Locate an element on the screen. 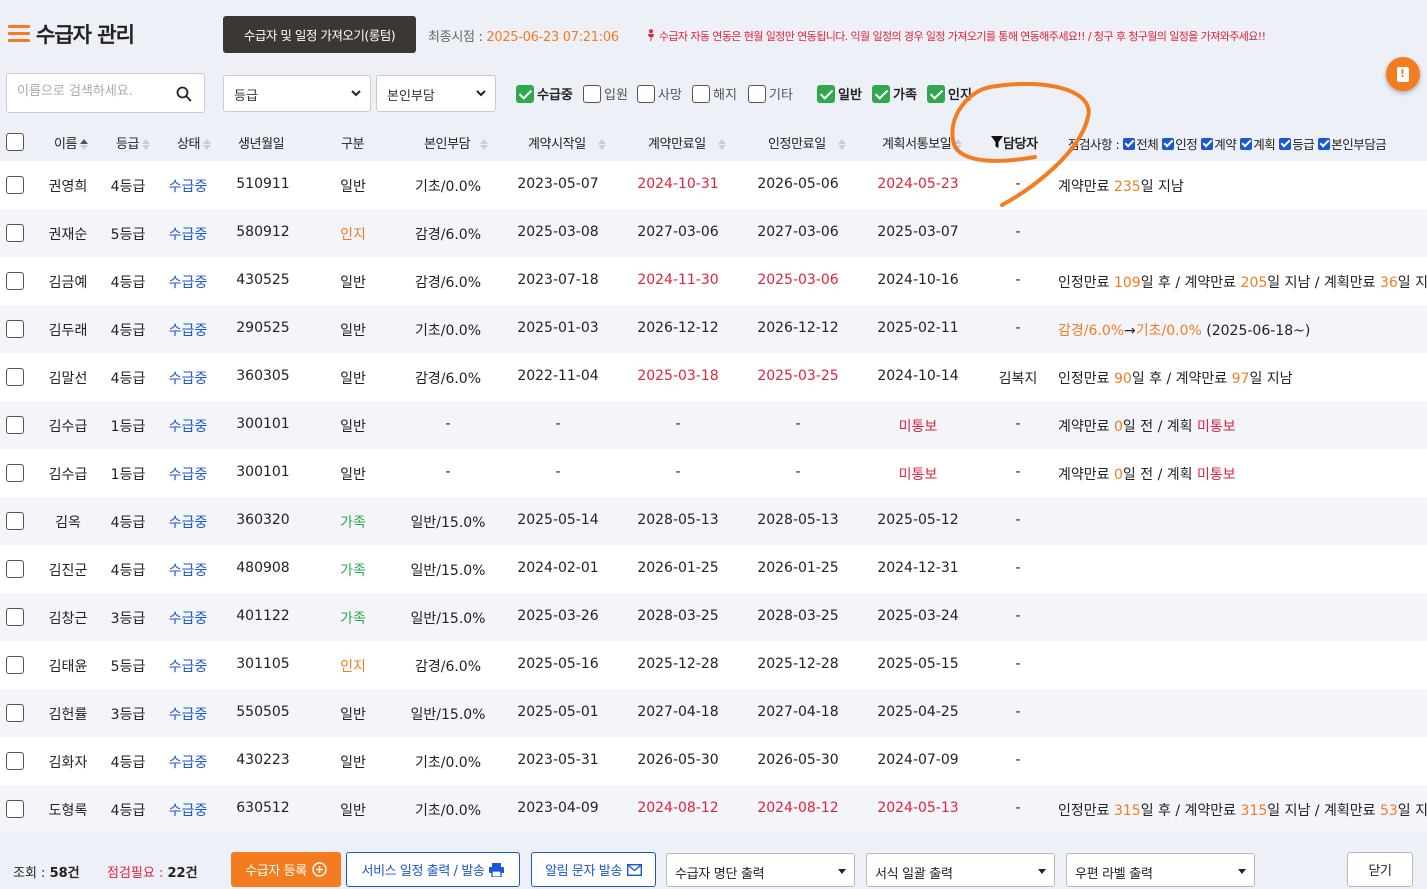 Image resolution: width=1427 pixels, height=889 pixels. inspect-option-2: 계약 is located at coordinates (1217, 143).